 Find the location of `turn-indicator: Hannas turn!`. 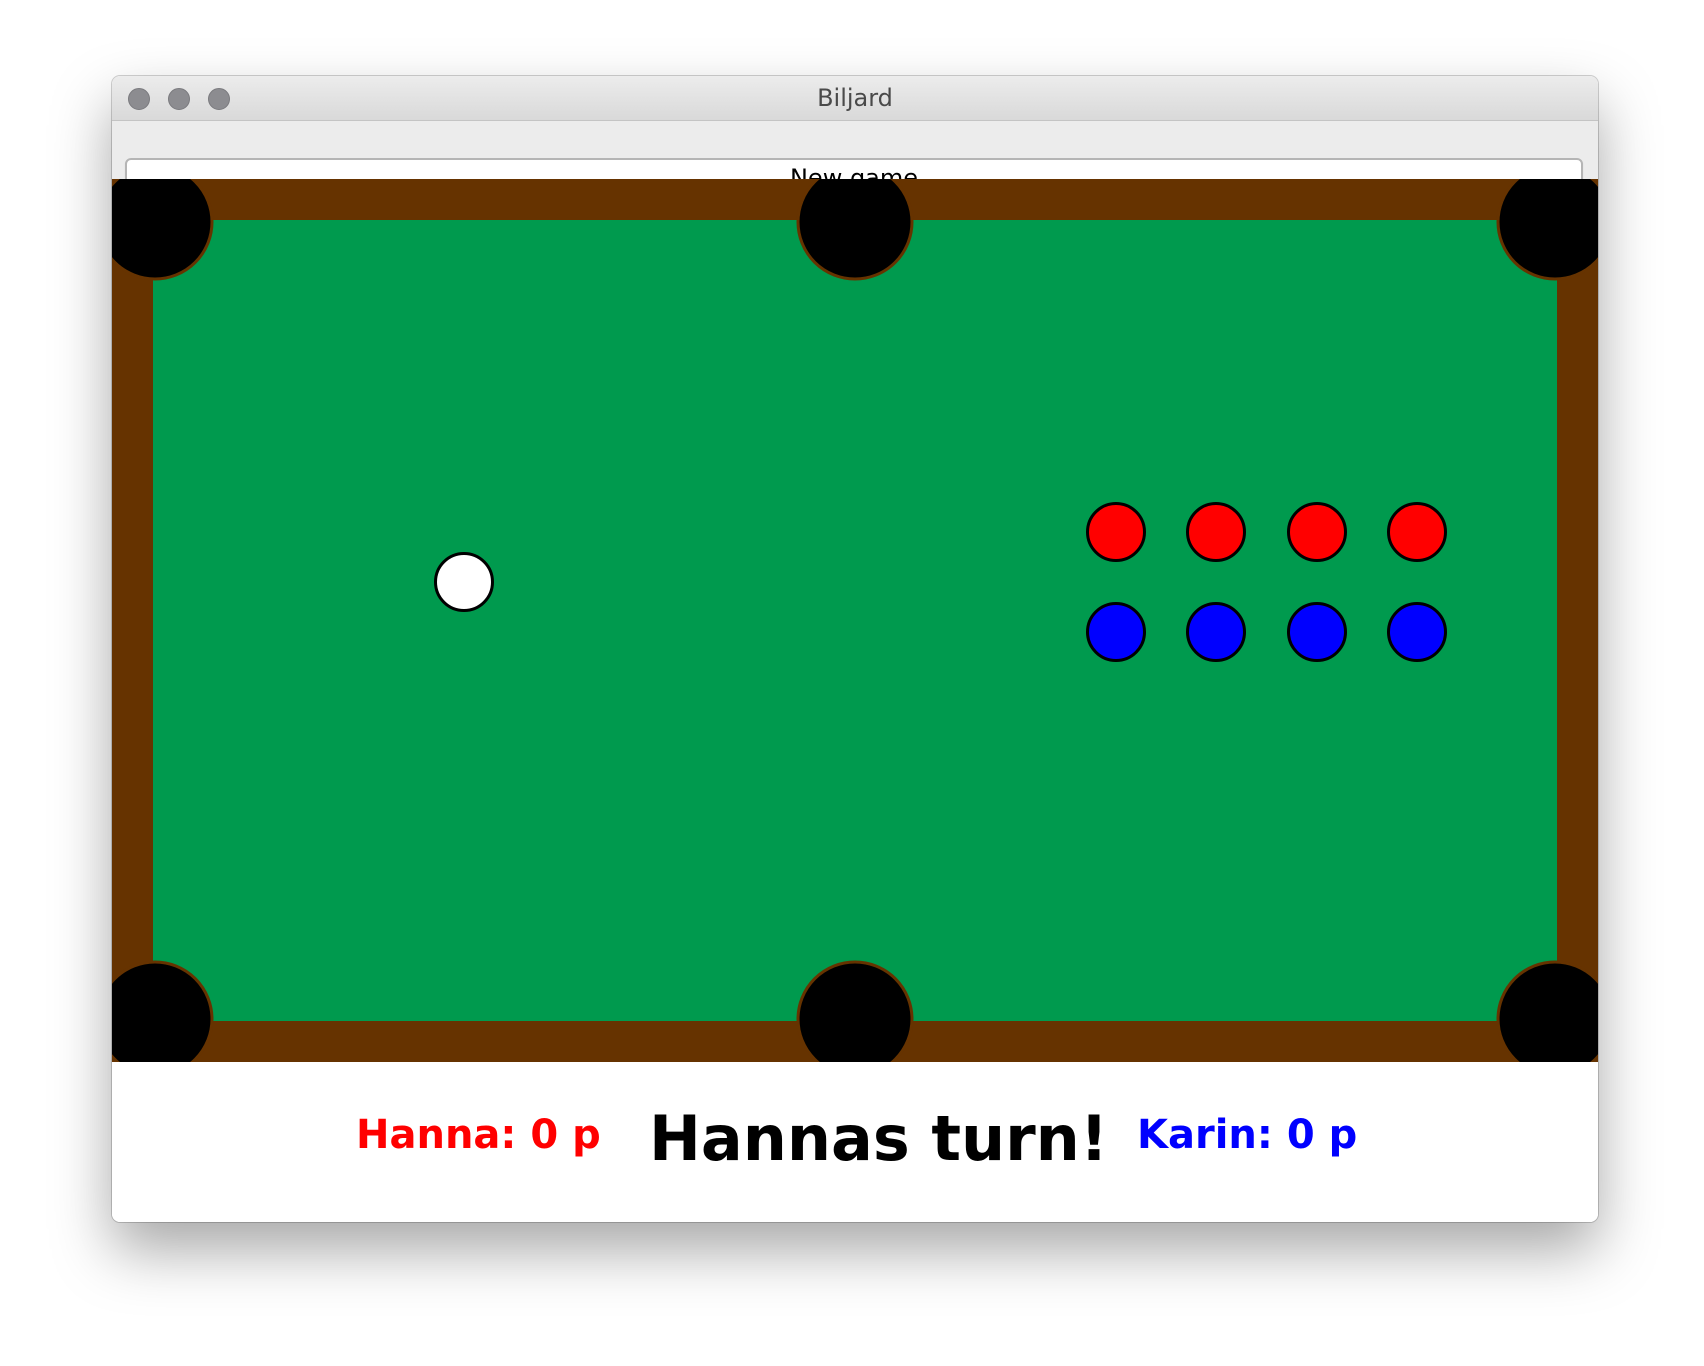

turn-indicator: Hannas turn! is located at coordinates (879, 1138).